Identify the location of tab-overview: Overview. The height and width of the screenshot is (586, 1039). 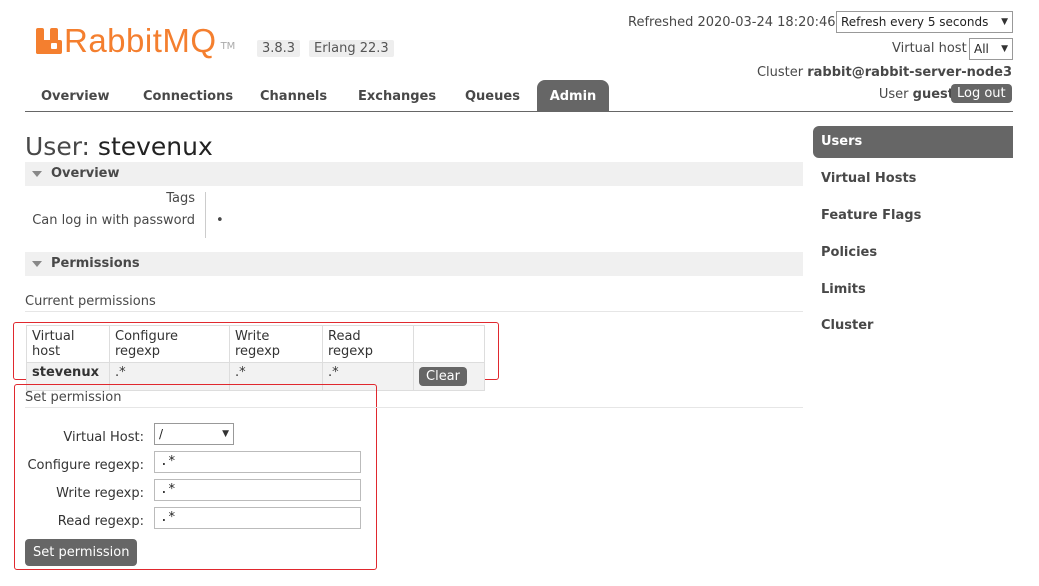
(75, 96).